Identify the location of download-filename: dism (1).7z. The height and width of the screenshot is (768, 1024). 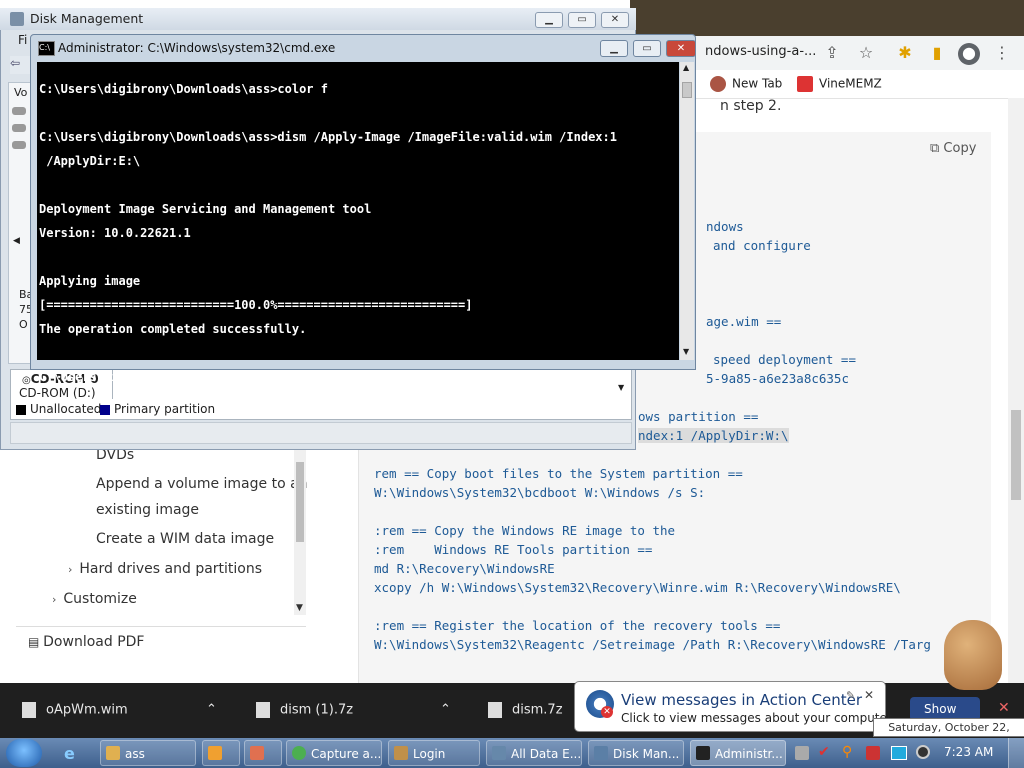
(317, 710).